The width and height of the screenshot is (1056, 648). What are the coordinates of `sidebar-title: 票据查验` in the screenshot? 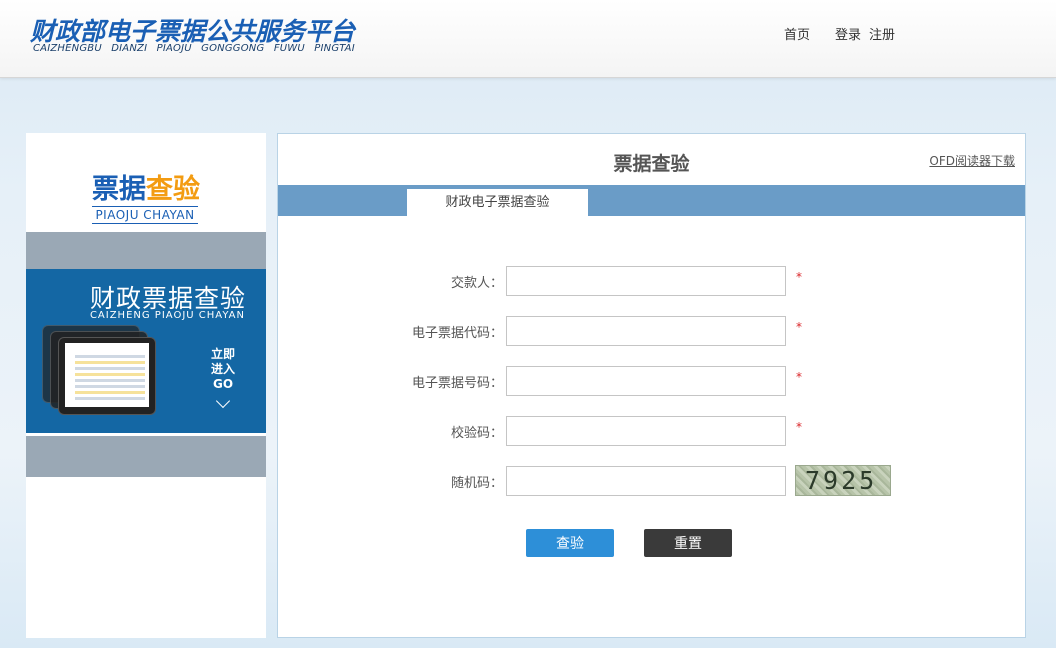 It's located at (146, 186).